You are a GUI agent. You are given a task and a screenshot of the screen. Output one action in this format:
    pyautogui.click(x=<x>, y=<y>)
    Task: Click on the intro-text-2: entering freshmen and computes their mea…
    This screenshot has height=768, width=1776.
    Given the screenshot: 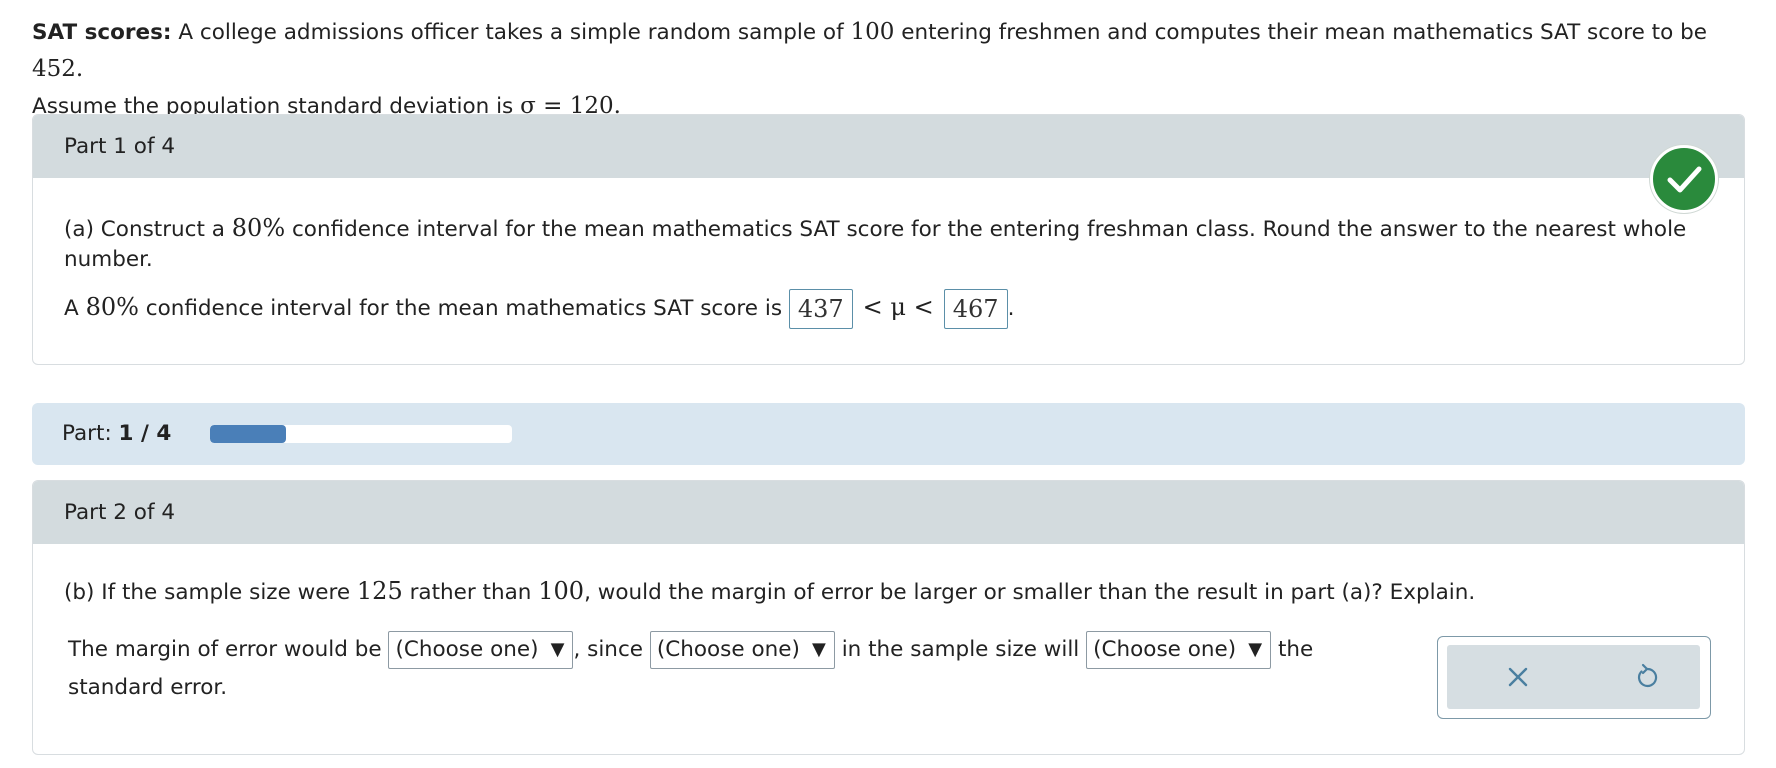 What is the action you would take?
    pyautogui.click(x=1304, y=32)
    